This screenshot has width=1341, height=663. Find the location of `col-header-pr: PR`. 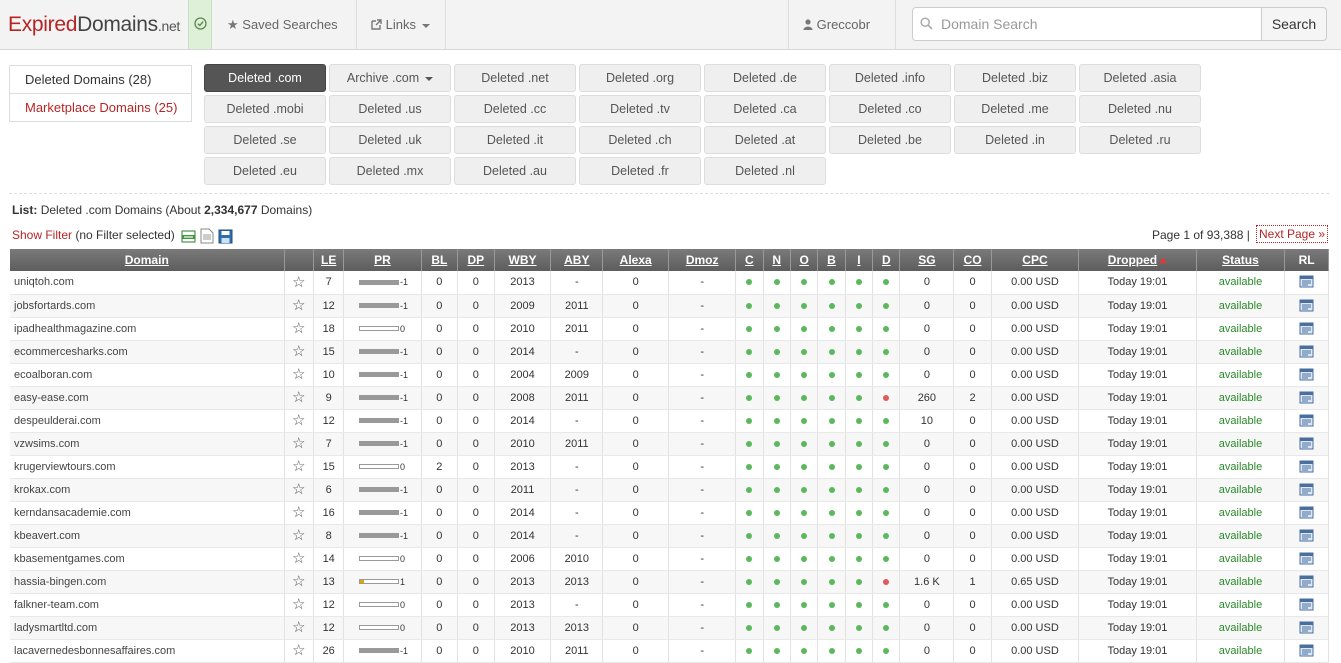

col-header-pr: PR is located at coordinates (382, 260).